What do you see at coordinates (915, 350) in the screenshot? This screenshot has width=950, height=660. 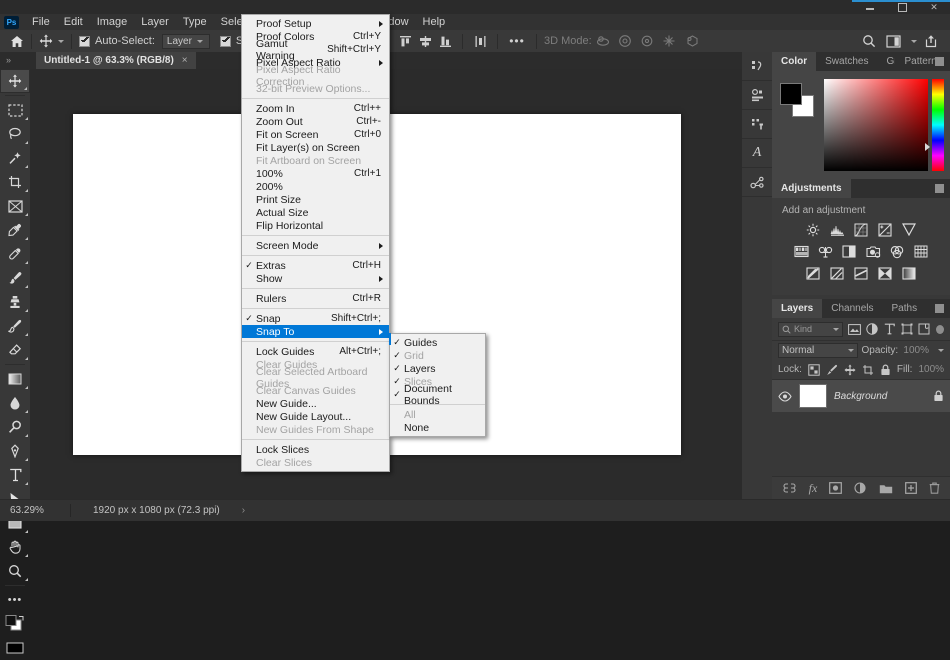 I see `opacity-value: 100%` at bounding box center [915, 350].